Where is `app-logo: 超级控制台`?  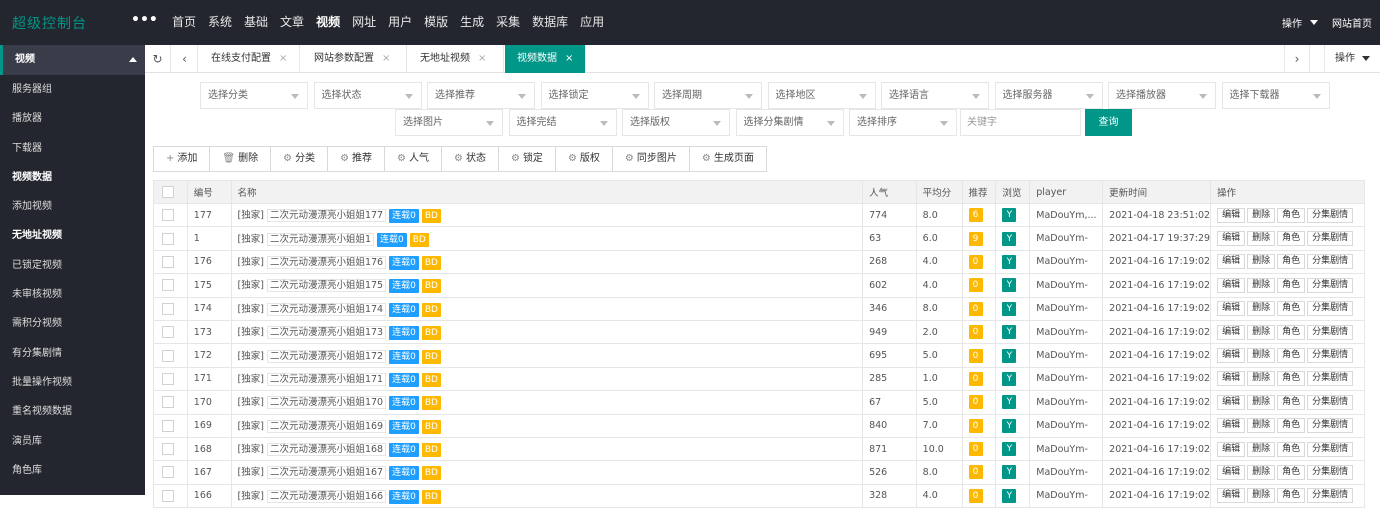 app-logo: 超级控制台 is located at coordinates (49, 23).